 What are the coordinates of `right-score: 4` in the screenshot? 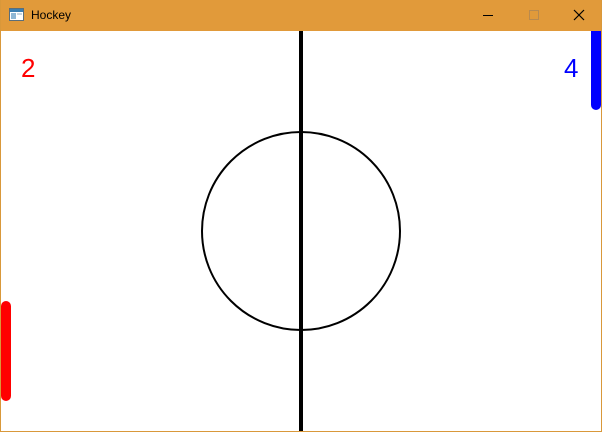 It's located at (571, 68).